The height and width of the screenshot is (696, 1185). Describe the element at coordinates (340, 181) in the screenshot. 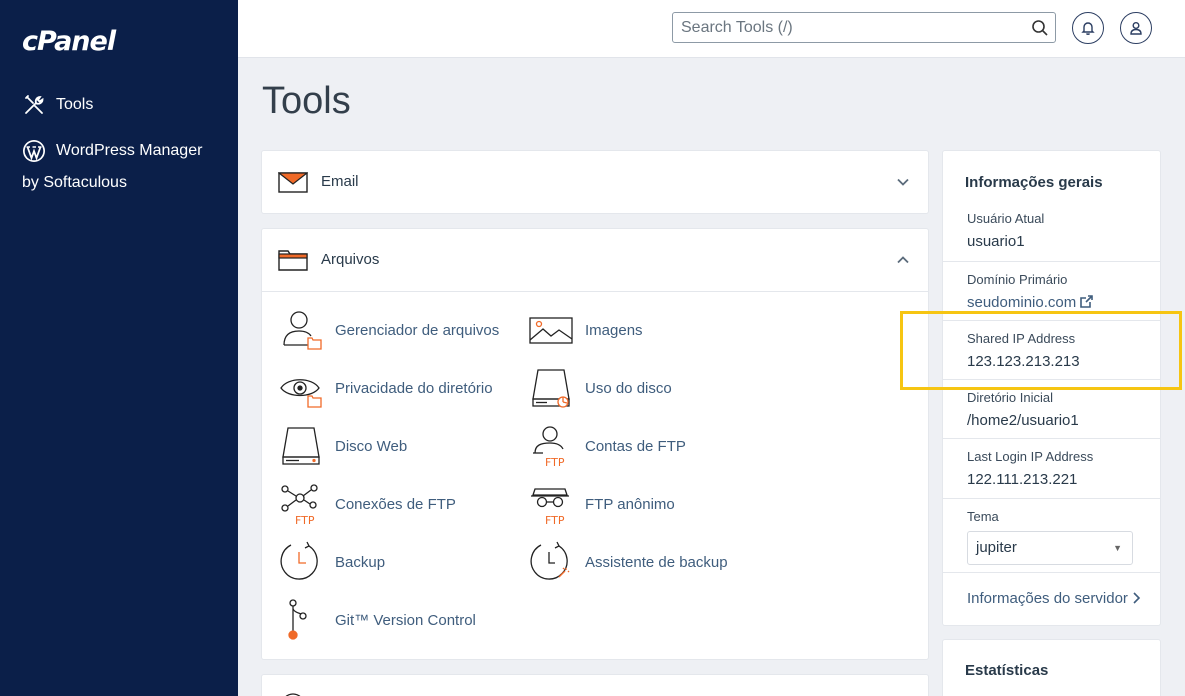

I see `section-email-label: Email` at that location.